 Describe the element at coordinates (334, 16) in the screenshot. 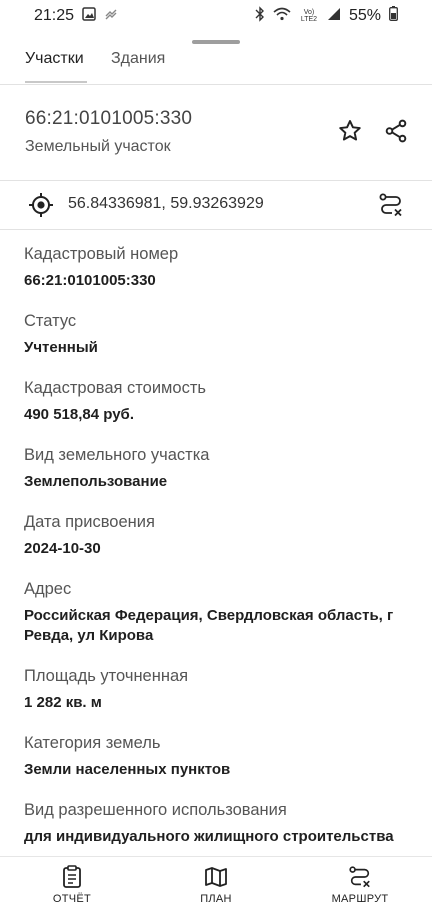

I see `signal-icon` at that location.